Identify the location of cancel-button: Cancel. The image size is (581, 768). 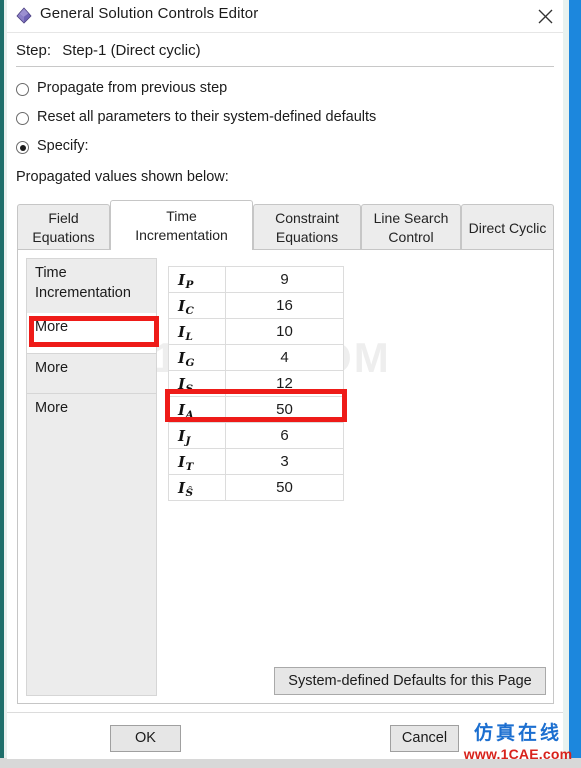
(424, 738).